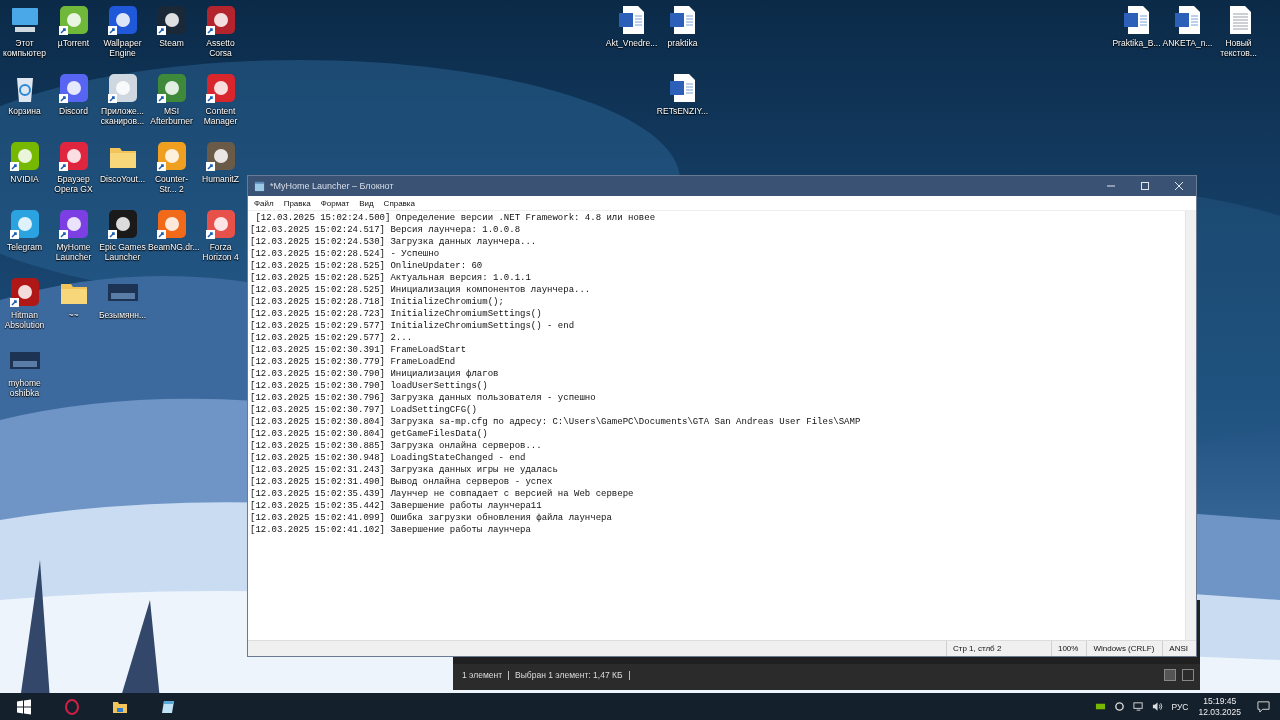  Describe the element at coordinates (402, 482) in the screenshot. I see `text-line: [12.03.2025 15:02:31.490] Вывод онлайна серверов - успех` at that location.